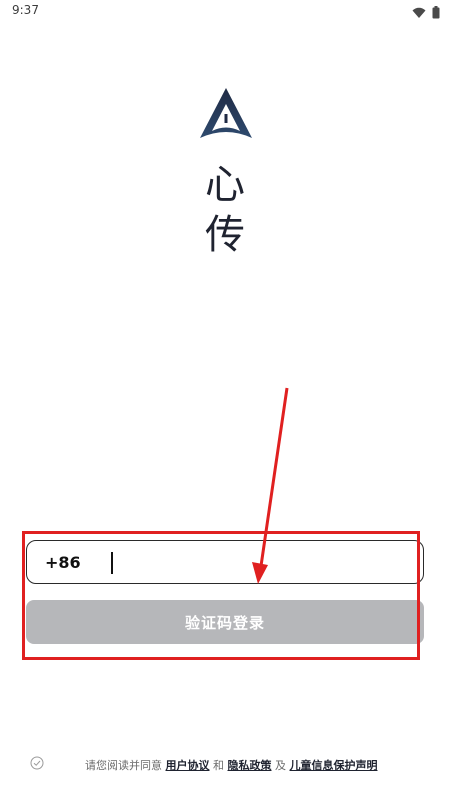  Describe the element at coordinates (218, 765) in the screenshot. I see `agreement-and: 和` at that location.